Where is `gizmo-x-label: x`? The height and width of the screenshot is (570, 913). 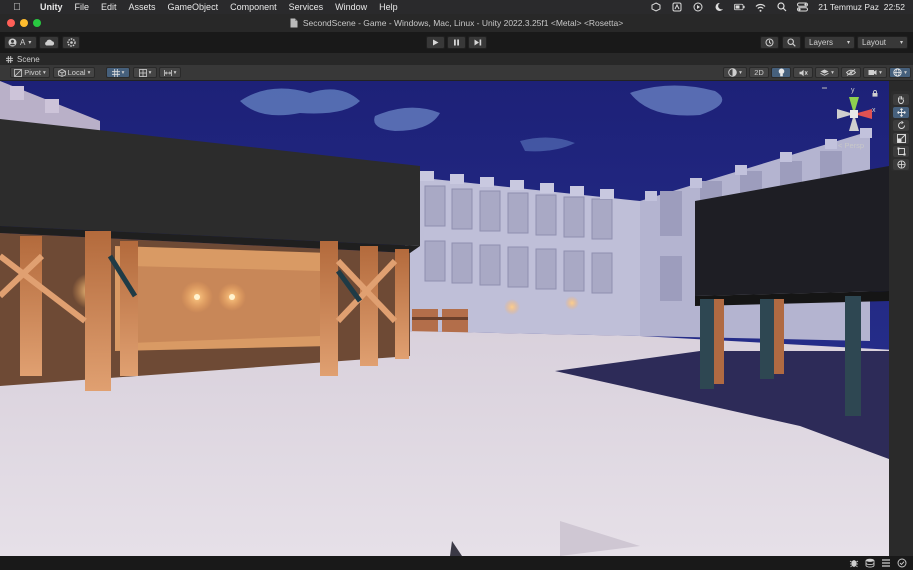 gizmo-x-label: x is located at coordinates (874, 110).